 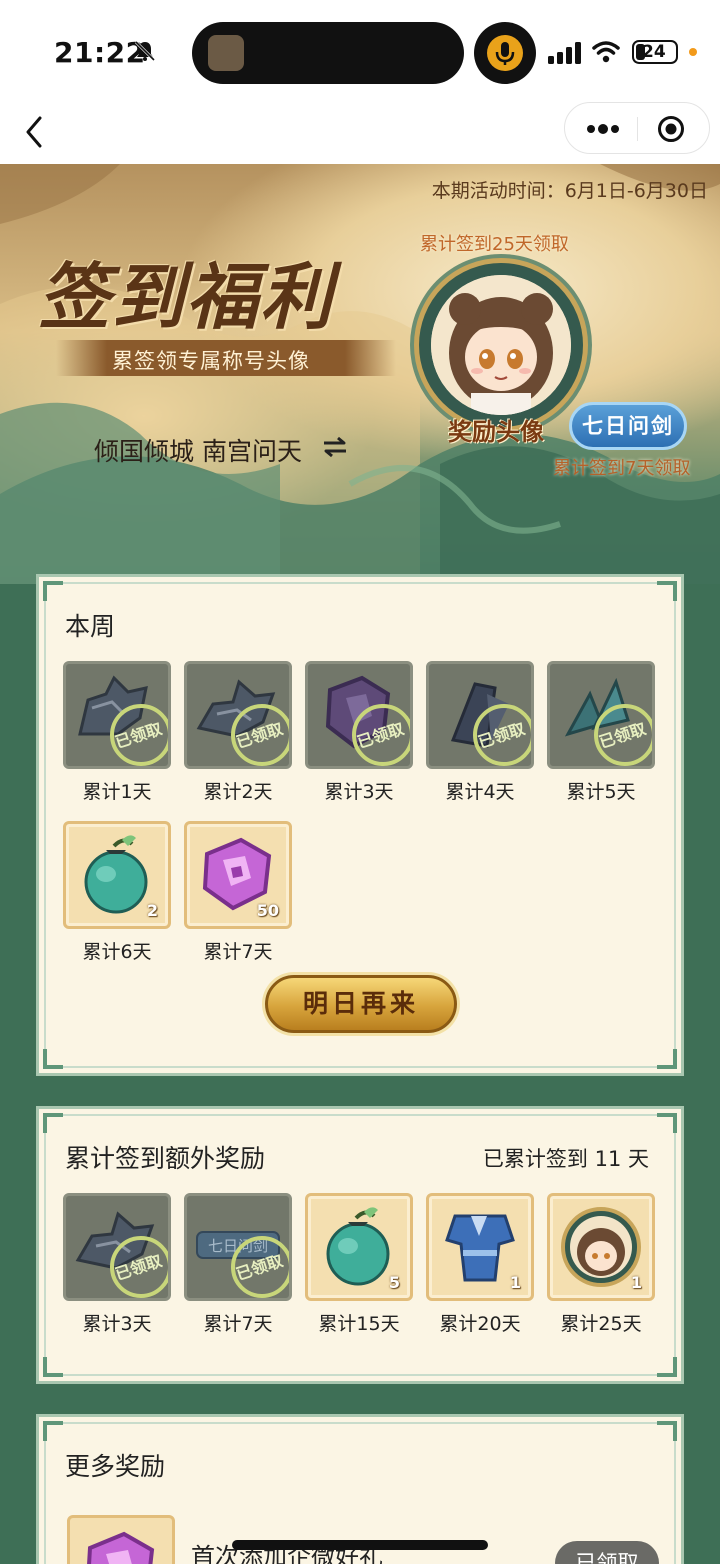 What do you see at coordinates (226, 53) in the screenshot?
I see `app-icon` at bounding box center [226, 53].